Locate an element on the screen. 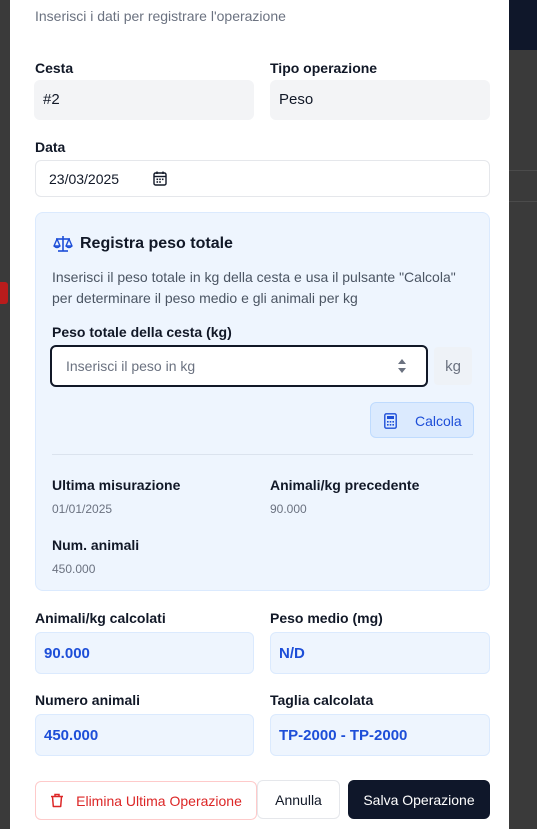 This screenshot has height=829, width=537. backdrop-row is located at coordinates (523, 186).